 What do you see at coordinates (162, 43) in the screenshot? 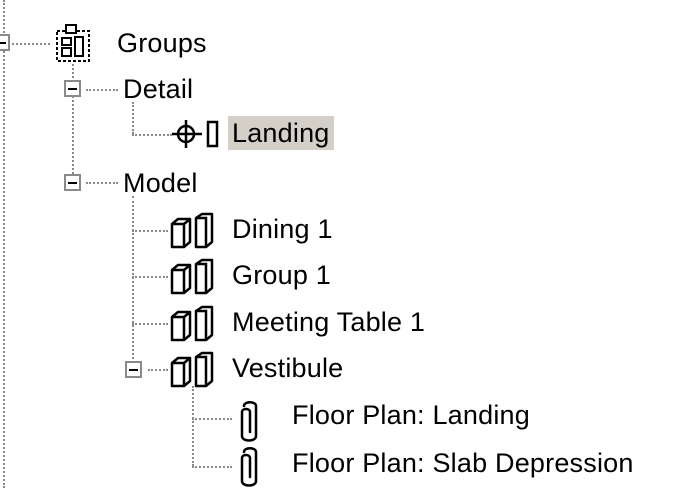
I see `tree-node-groups-label: Groups` at bounding box center [162, 43].